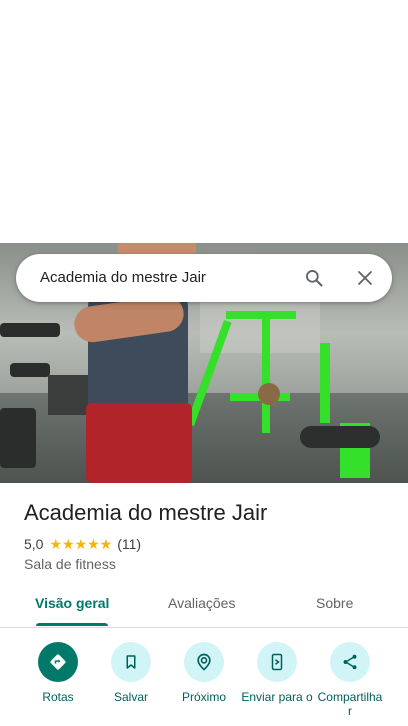  What do you see at coordinates (334, 603) in the screenshot?
I see `tab-about: Sobre` at bounding box center [334, 603].